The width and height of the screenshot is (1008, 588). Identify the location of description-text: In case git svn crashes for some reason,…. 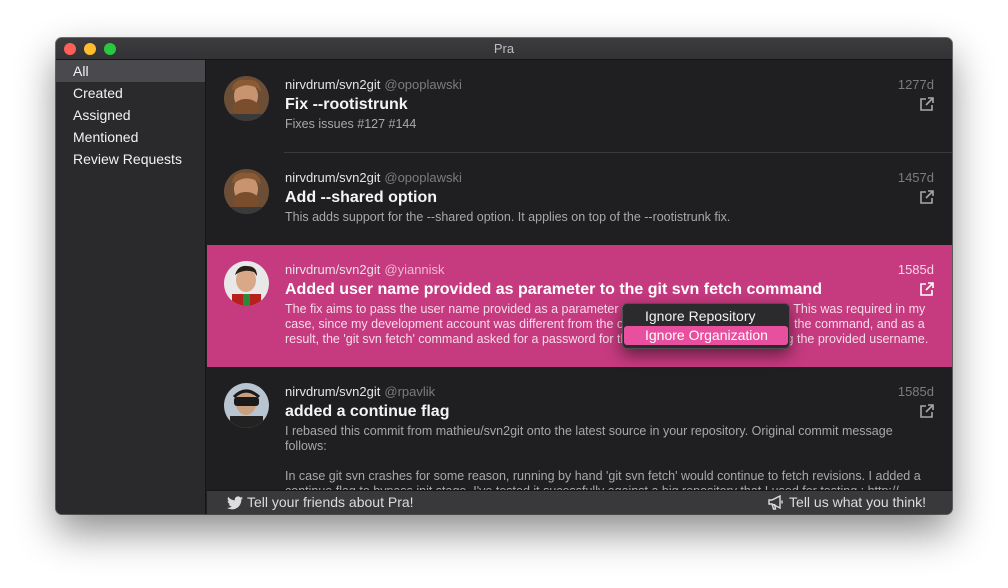
(603, 479).